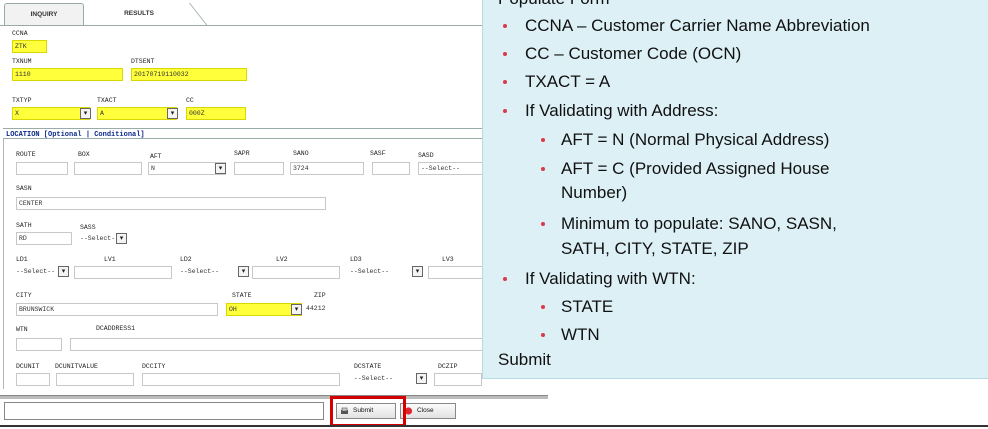 This screenshot has height=429, width=988. Describe the element at coordinates (137, 113) in the screenshot. I see `txact-select: A` at that location.